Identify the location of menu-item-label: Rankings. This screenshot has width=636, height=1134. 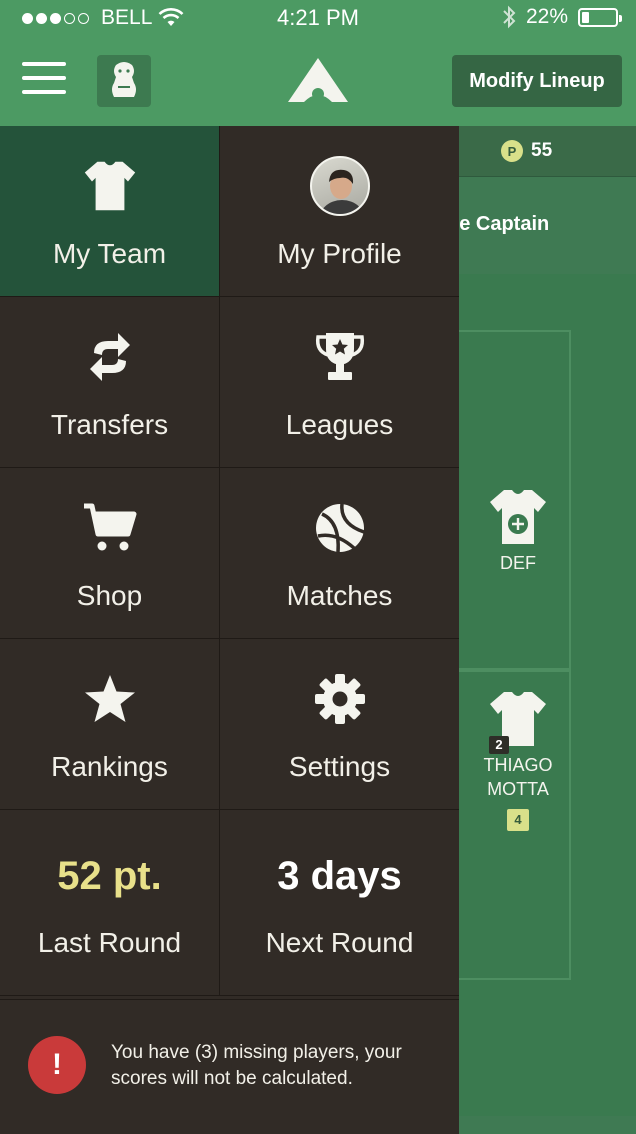
(109, 766).